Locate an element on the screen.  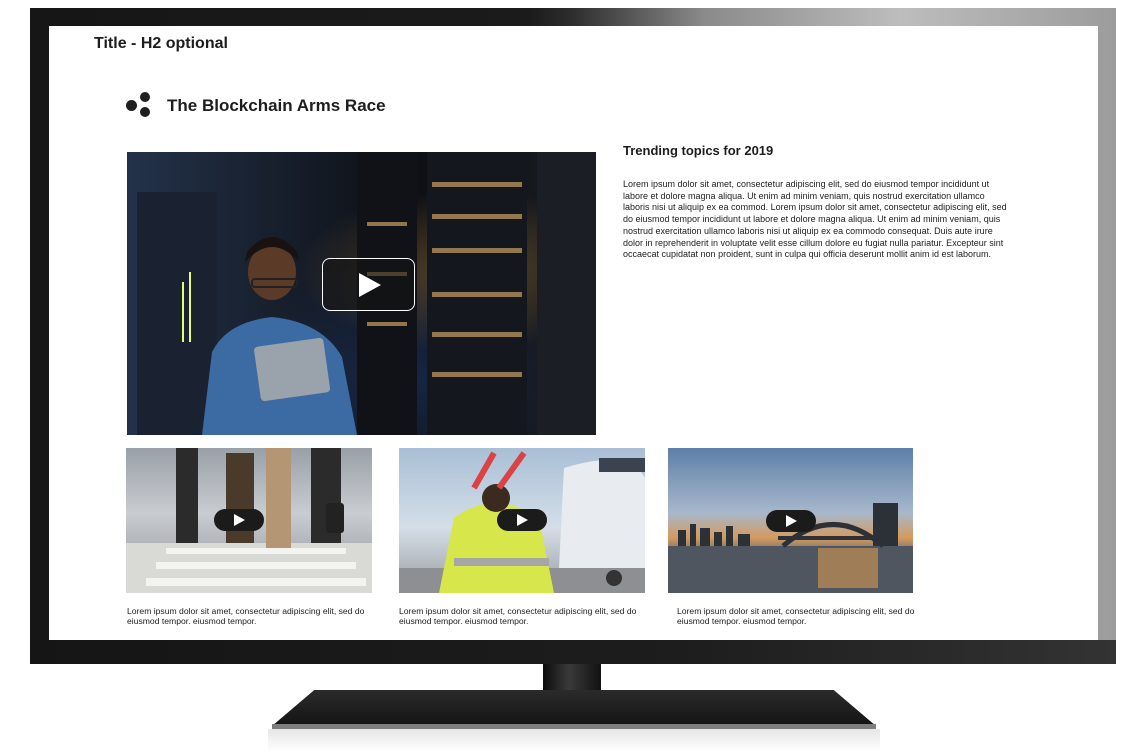
section-title: The Blockchain Arms Race is located at coordinates (276, 105).